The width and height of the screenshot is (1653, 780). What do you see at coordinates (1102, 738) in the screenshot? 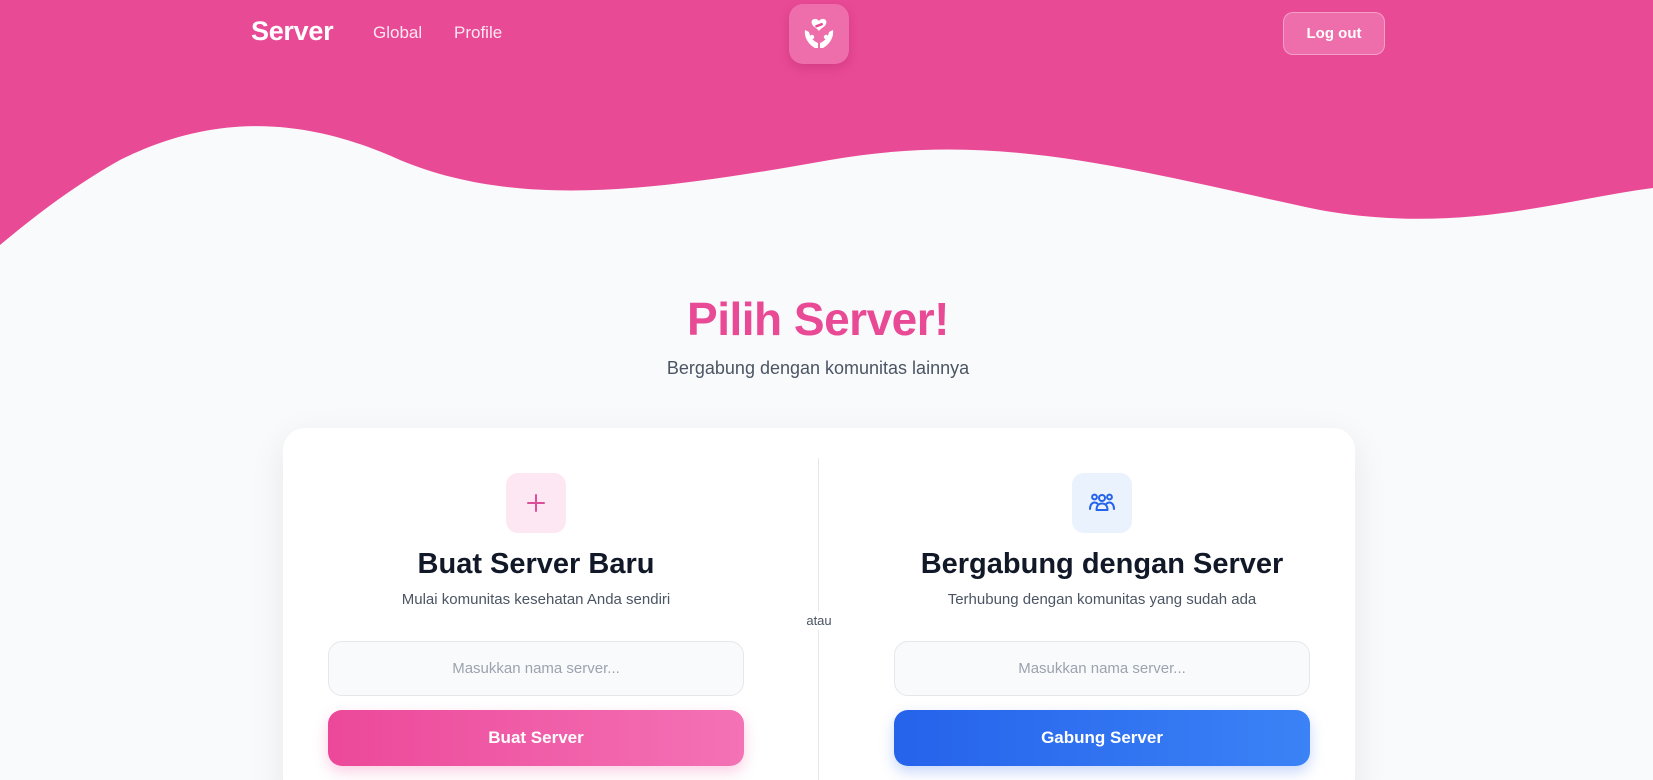
I see `join-server-button: Gabung Server` at bounding box center [1102, 738].